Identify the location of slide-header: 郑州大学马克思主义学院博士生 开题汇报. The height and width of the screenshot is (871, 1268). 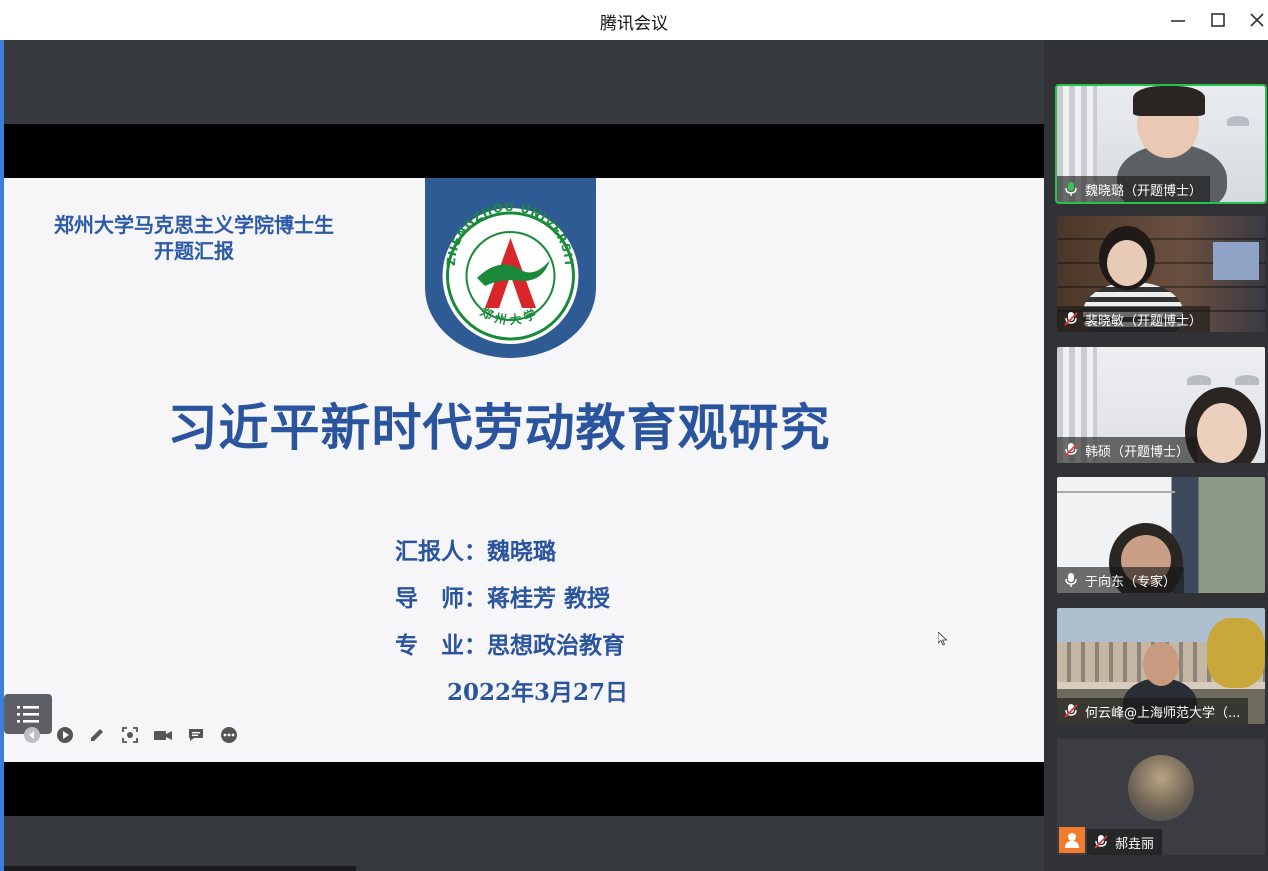
(194, 238).